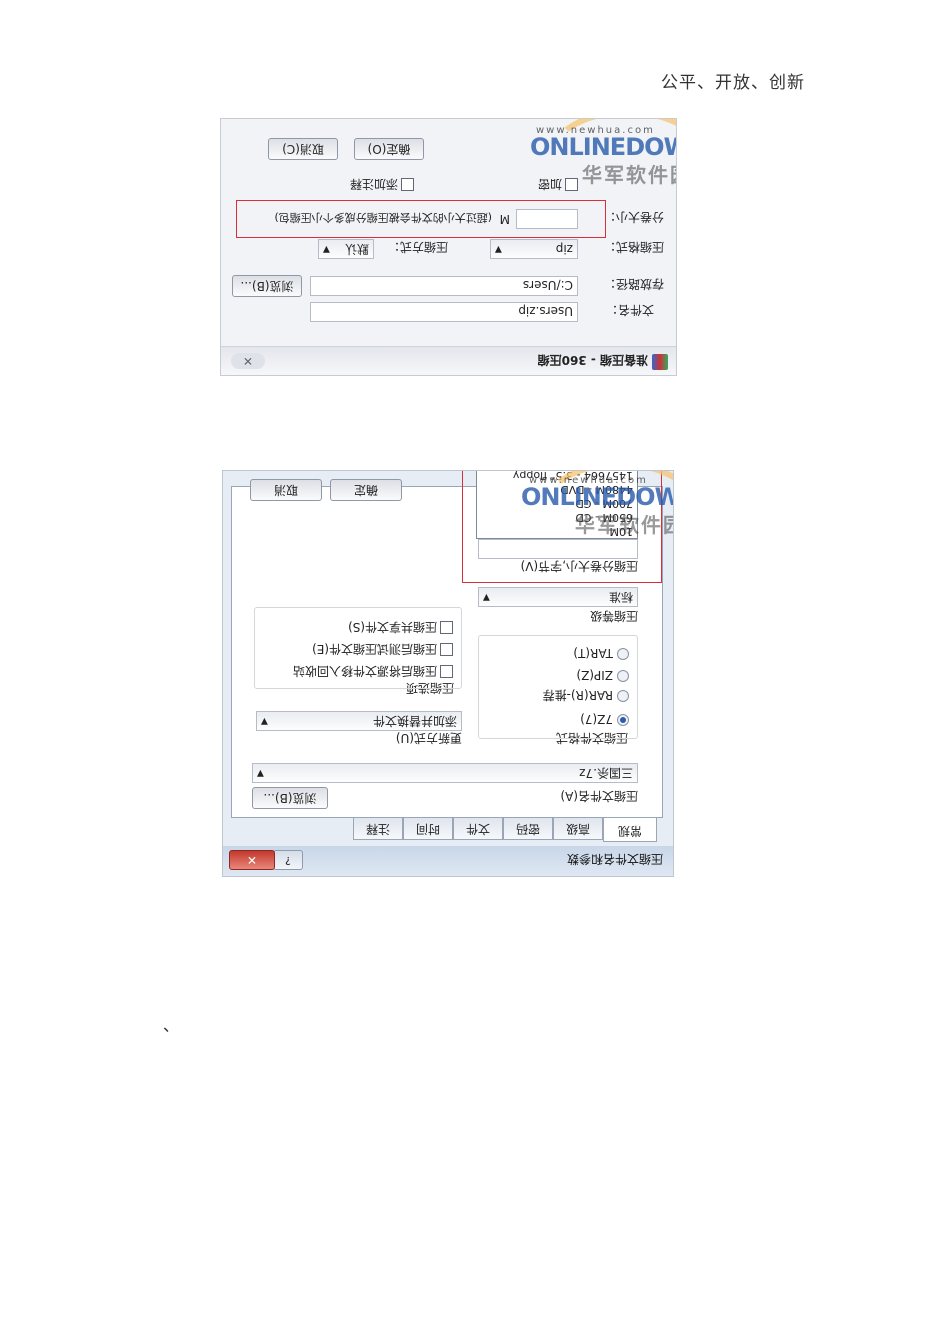 This screenshot has width=950, height=1344. I want to click on tab-general: 常规, so click(630, 830).